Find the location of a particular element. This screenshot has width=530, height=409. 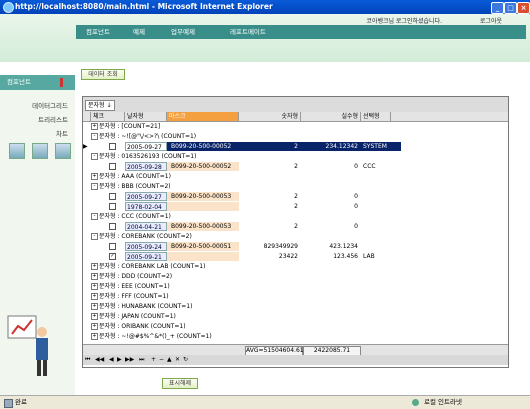

nav-item-business: 업무예제 is located at coordinates (183, 32).